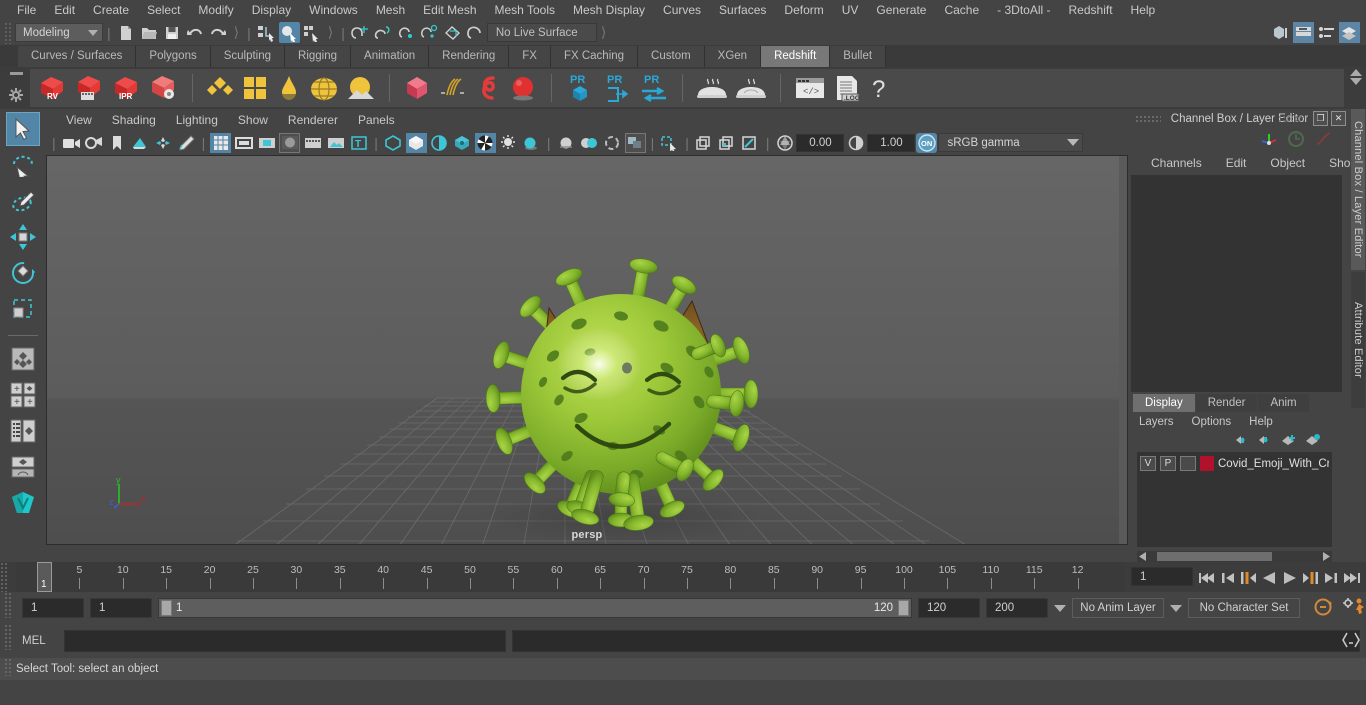 The height and width of the screenshot is (705, 1366). I want to click on make-live-icon, so click(475, 32).